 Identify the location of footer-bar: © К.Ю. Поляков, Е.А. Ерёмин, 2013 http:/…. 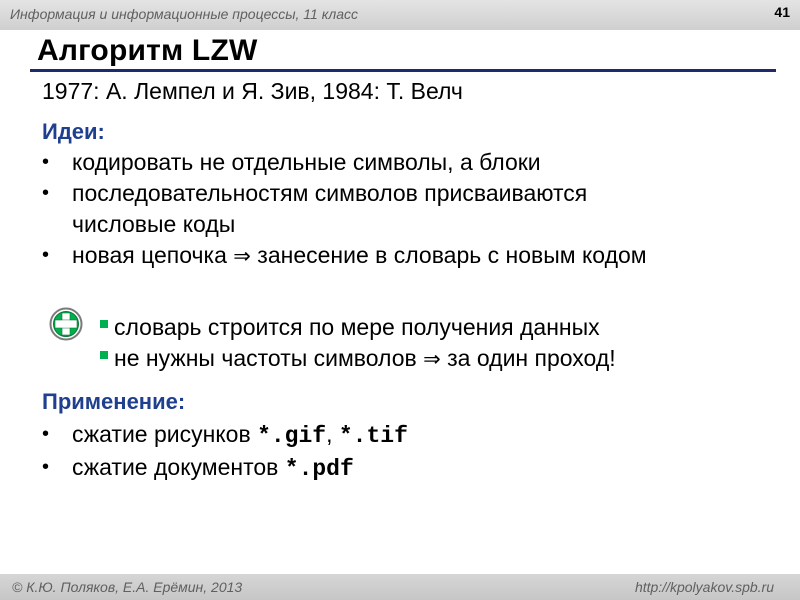
(400, 587).